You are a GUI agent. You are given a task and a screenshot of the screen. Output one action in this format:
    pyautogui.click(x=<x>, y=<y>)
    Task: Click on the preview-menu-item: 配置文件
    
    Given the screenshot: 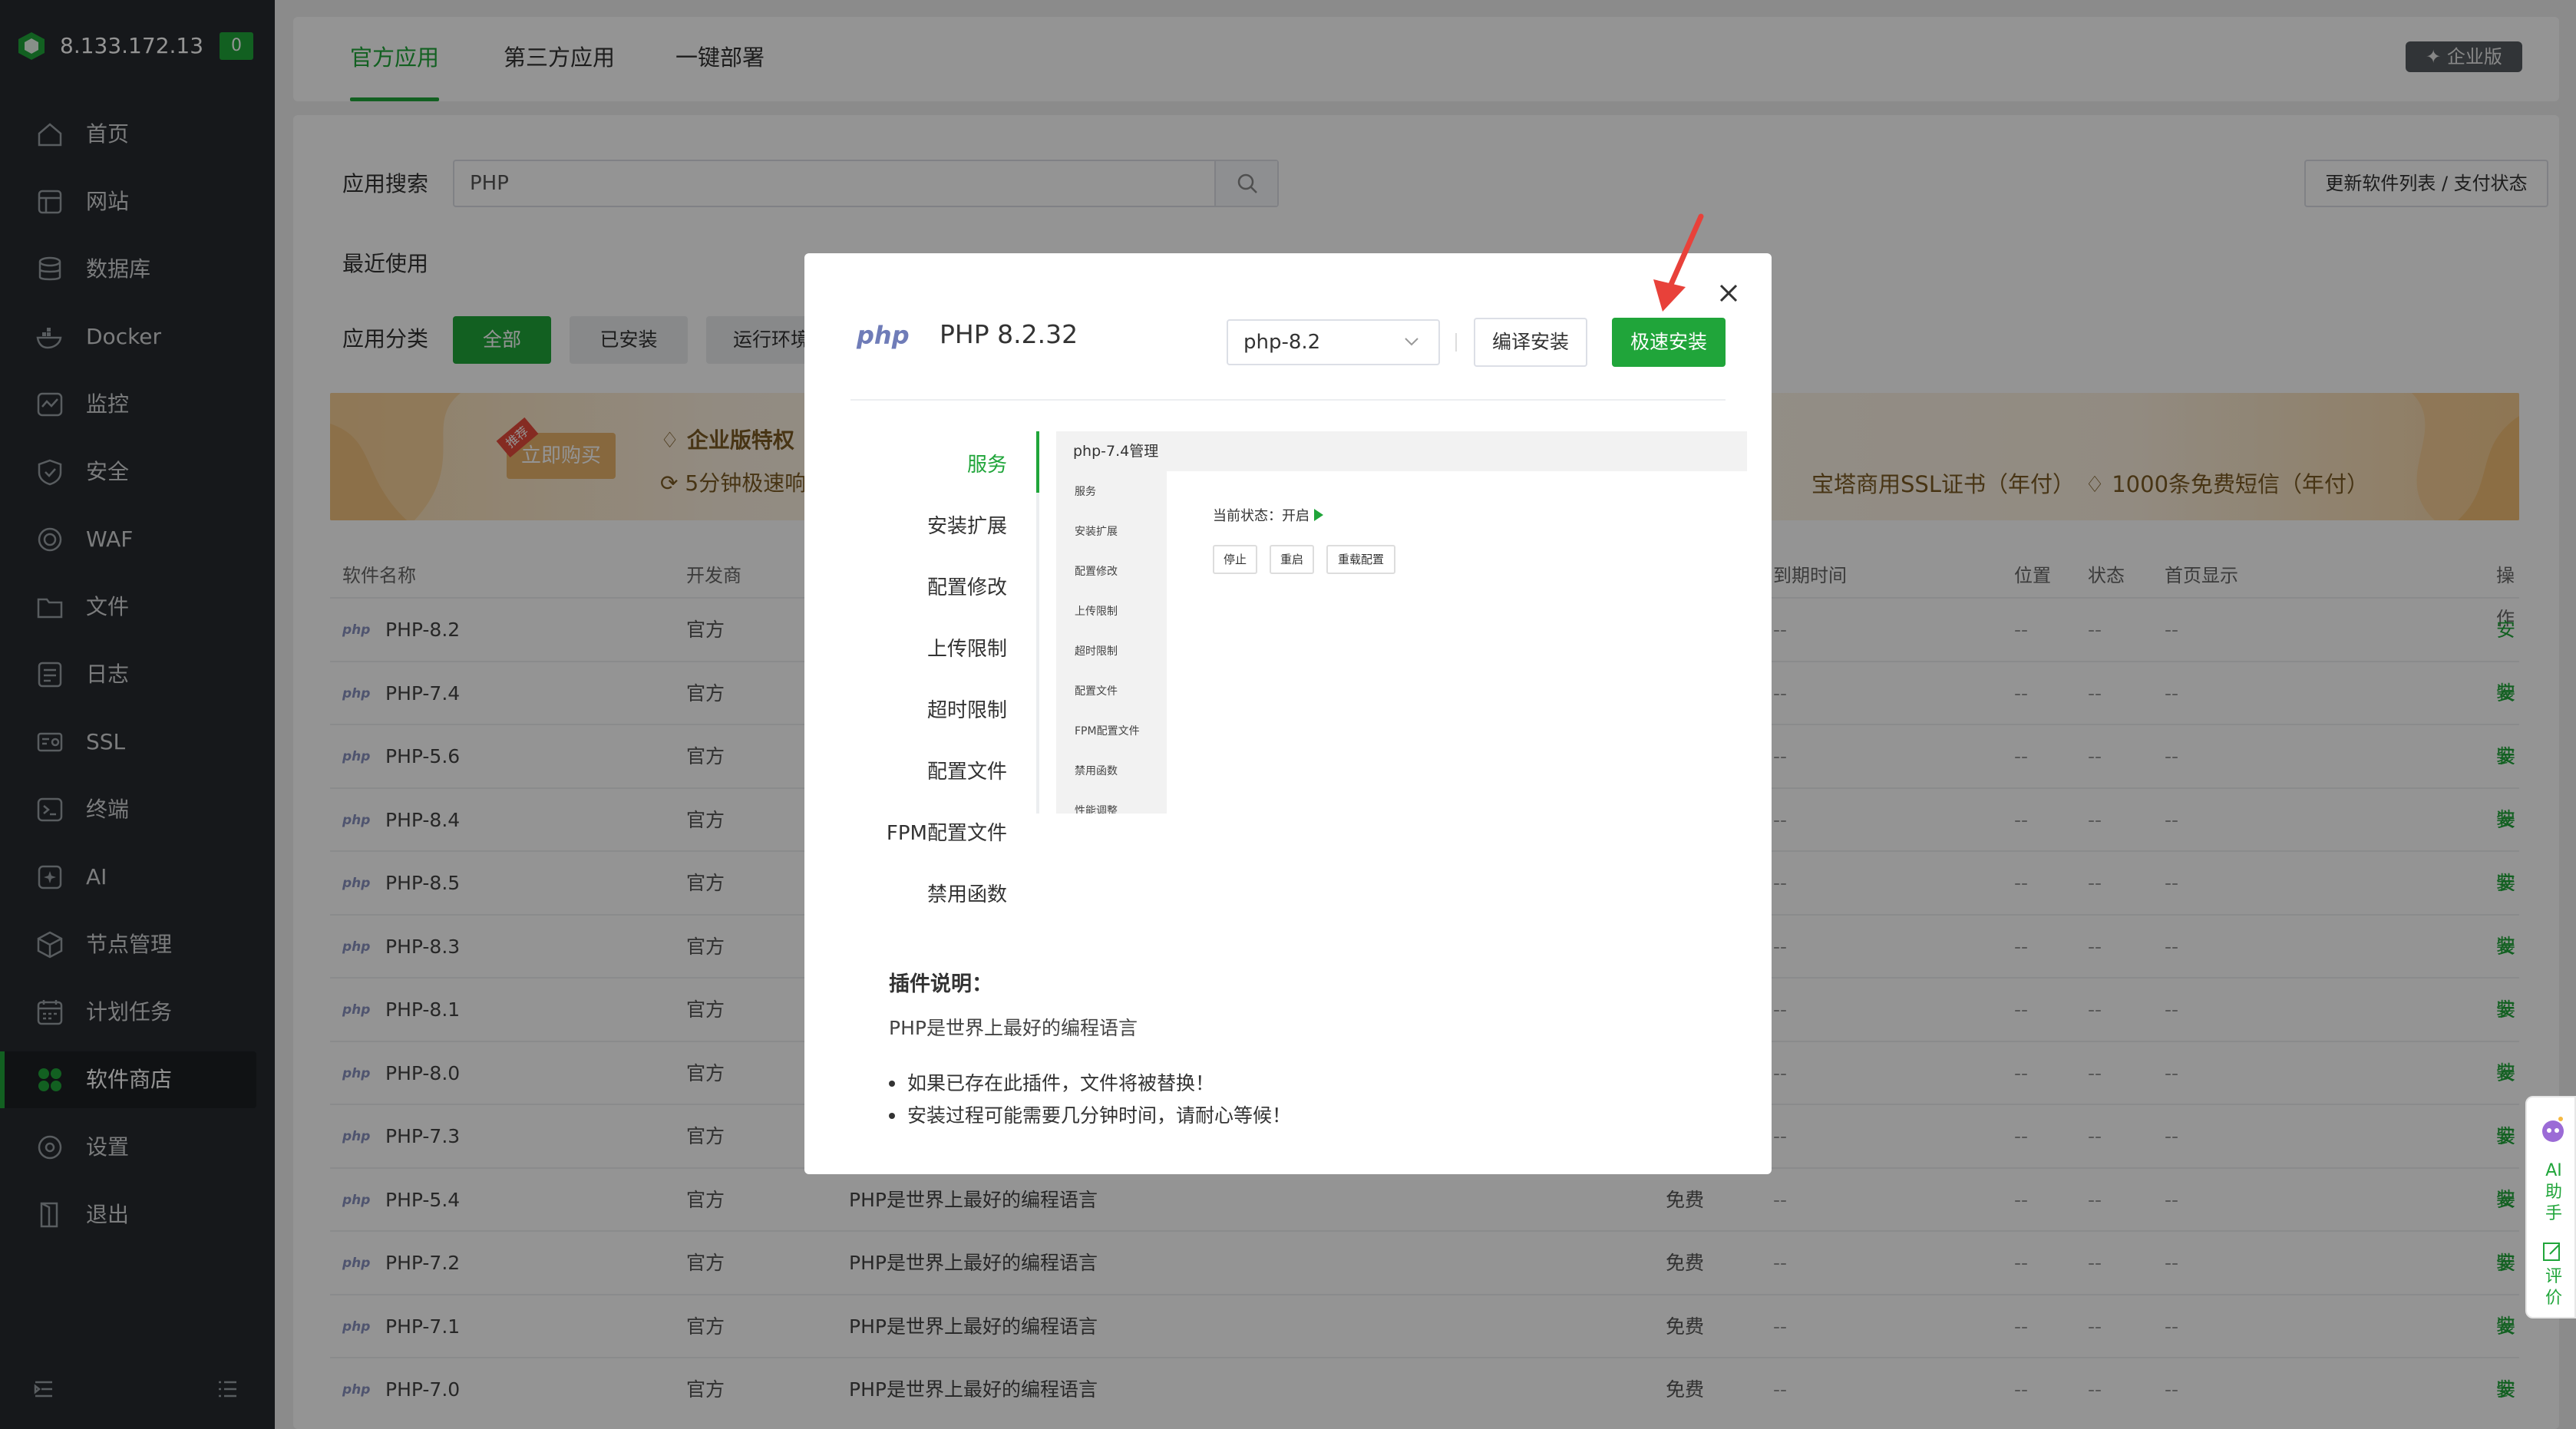 What is the action you would take?
    pyautogui.click(x=1096, y=691)
    